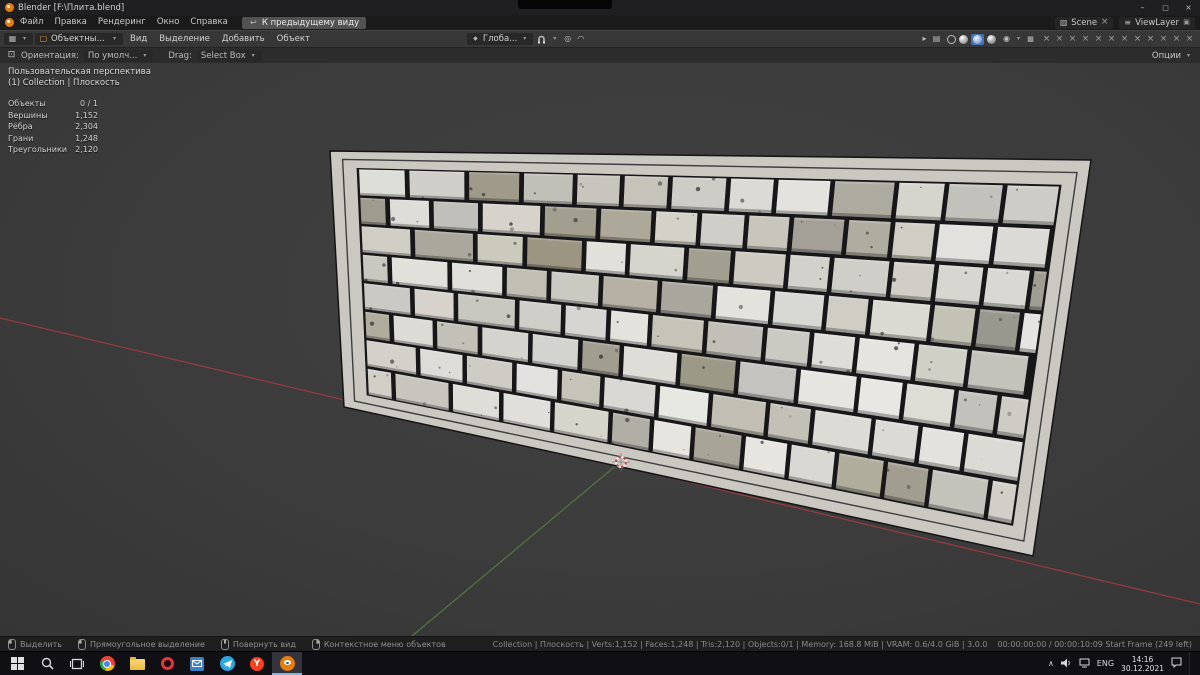  What do you see at coordinates (79, 39) in the screenshot?
I see `mode-dropdown: Объектный режим` at bounding box center [79, 39].